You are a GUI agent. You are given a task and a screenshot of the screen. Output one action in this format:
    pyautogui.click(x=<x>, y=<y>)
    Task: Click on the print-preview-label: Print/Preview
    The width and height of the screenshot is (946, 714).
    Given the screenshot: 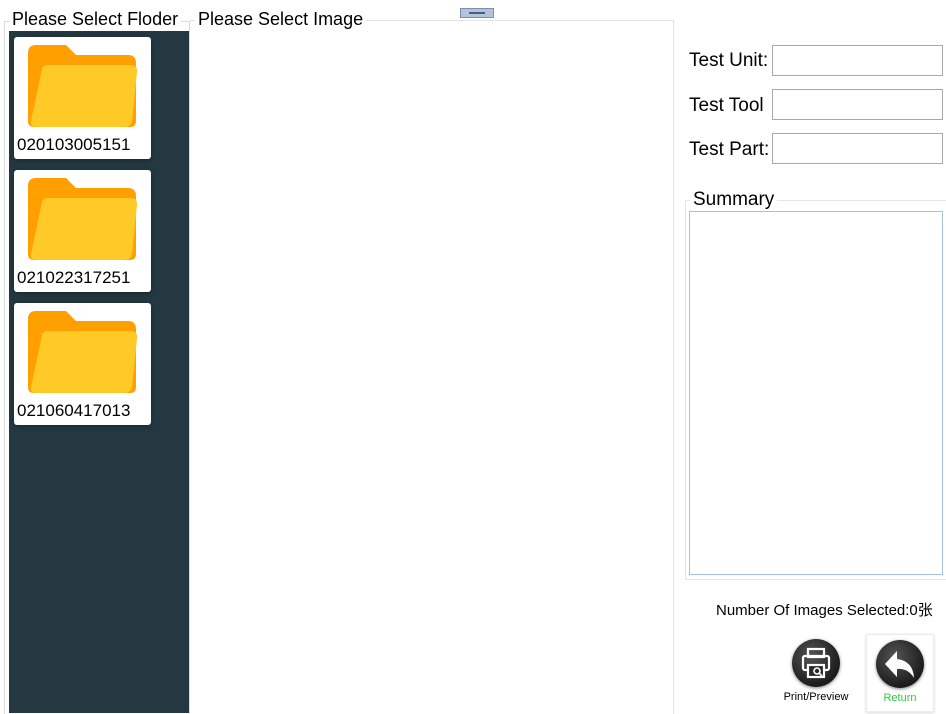 What is the action you would take?
    pyautogui.click(x=816, y=697)
    